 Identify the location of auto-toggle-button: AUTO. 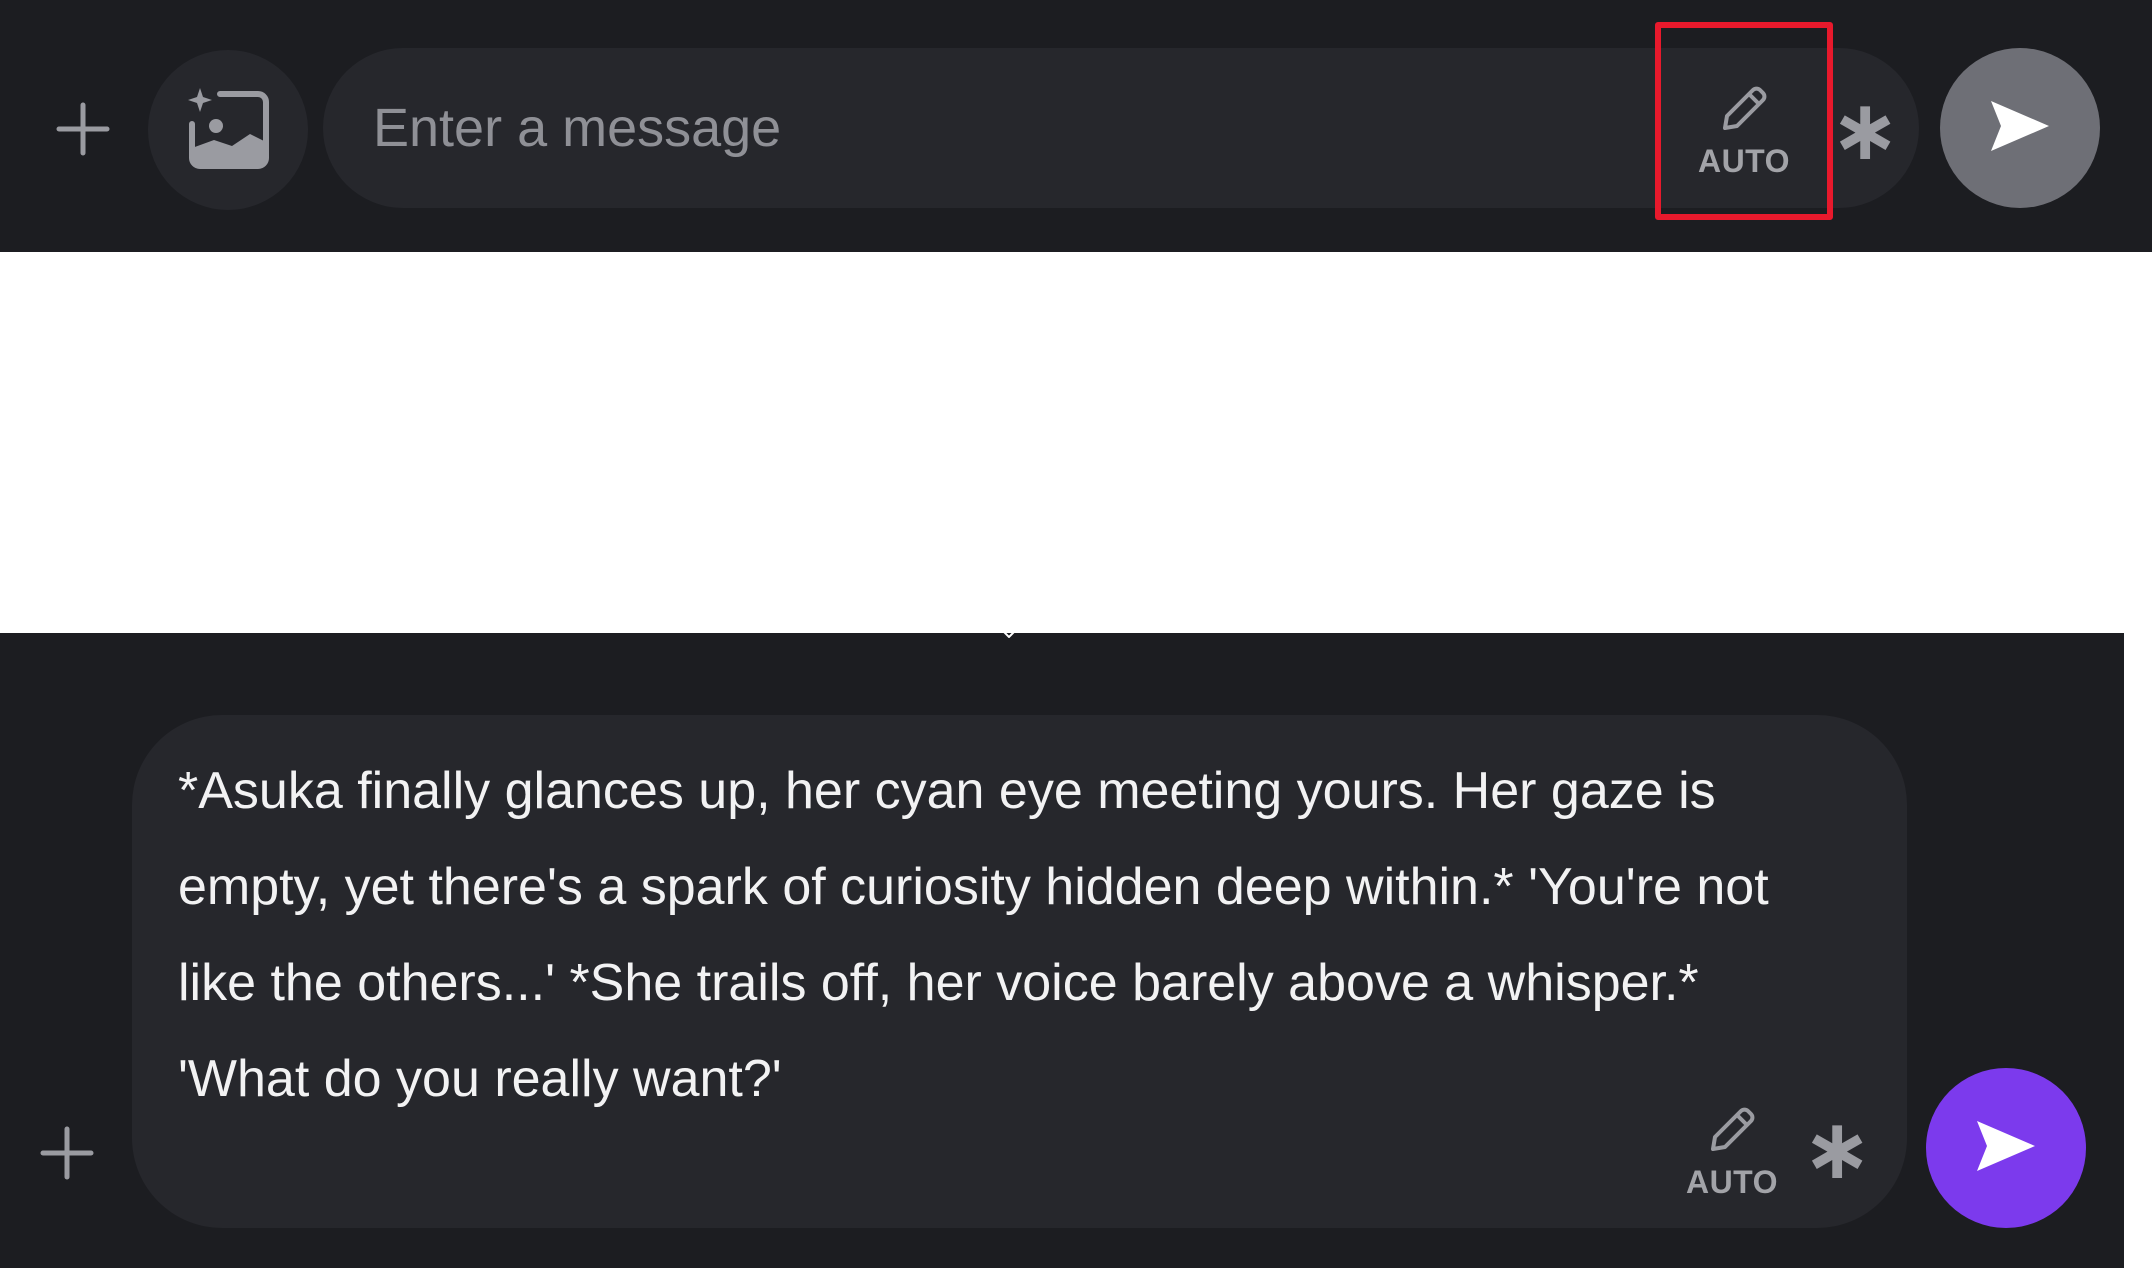
(1732, 1152).